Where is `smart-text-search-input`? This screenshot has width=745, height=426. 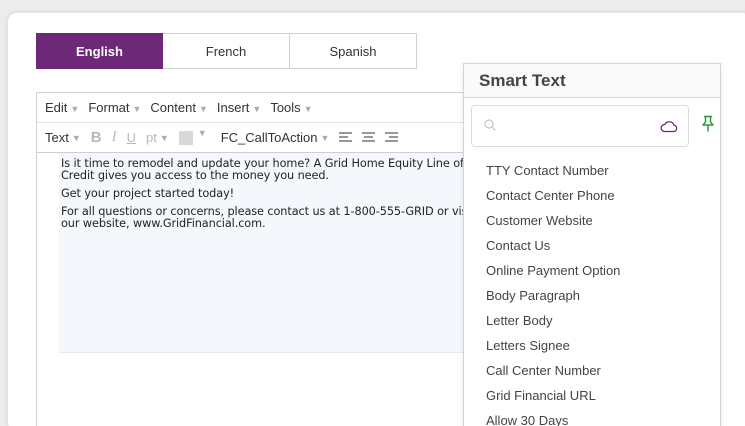
smart-text-search-input is located at coordinates (580, 126).